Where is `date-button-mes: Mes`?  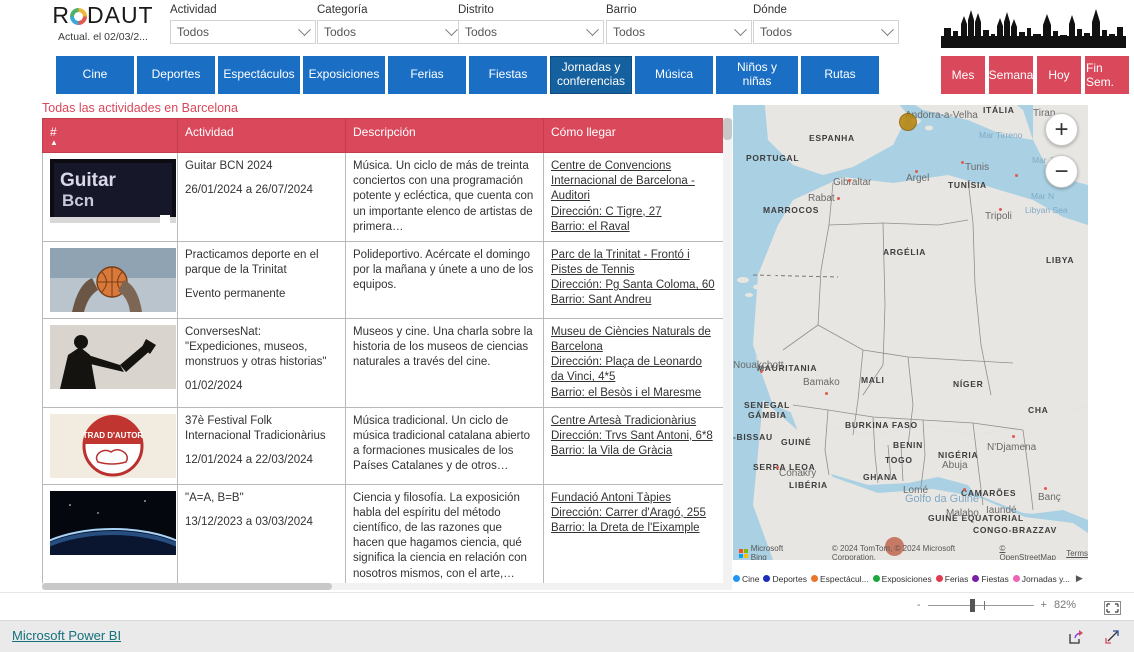
date-button-mes: Mes is located at coordinates (963, 75).